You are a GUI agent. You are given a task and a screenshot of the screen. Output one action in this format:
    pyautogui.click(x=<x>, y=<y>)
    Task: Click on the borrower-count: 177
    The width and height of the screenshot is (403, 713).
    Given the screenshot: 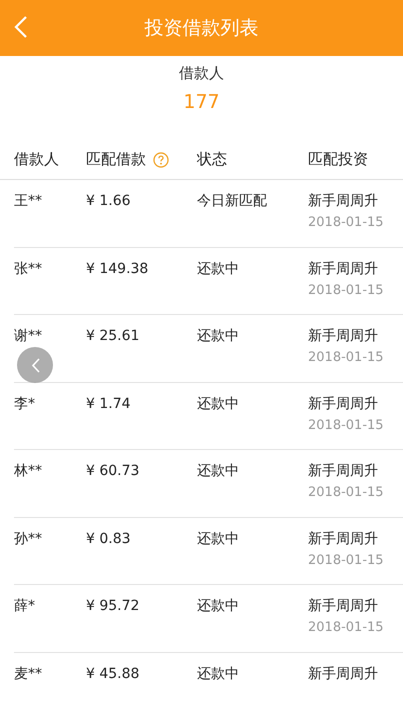 What is the action you would take?
    pyautogui.click(x=201, y=102)
    